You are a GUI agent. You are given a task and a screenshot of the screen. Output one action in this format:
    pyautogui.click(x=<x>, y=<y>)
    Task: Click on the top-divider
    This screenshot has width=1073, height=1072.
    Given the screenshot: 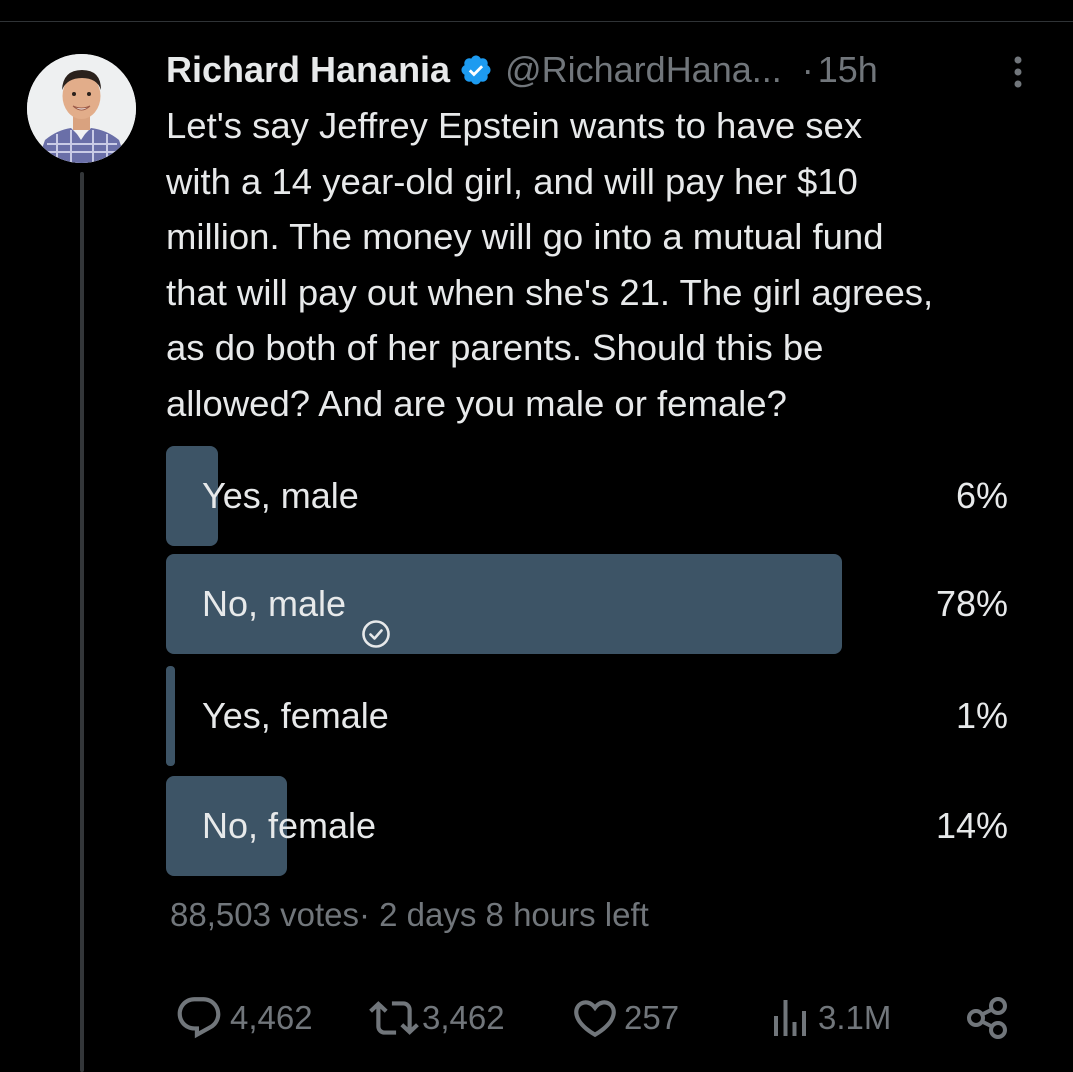 What is the action you would take?
    pyautogui.click(x=536, y=21)
    